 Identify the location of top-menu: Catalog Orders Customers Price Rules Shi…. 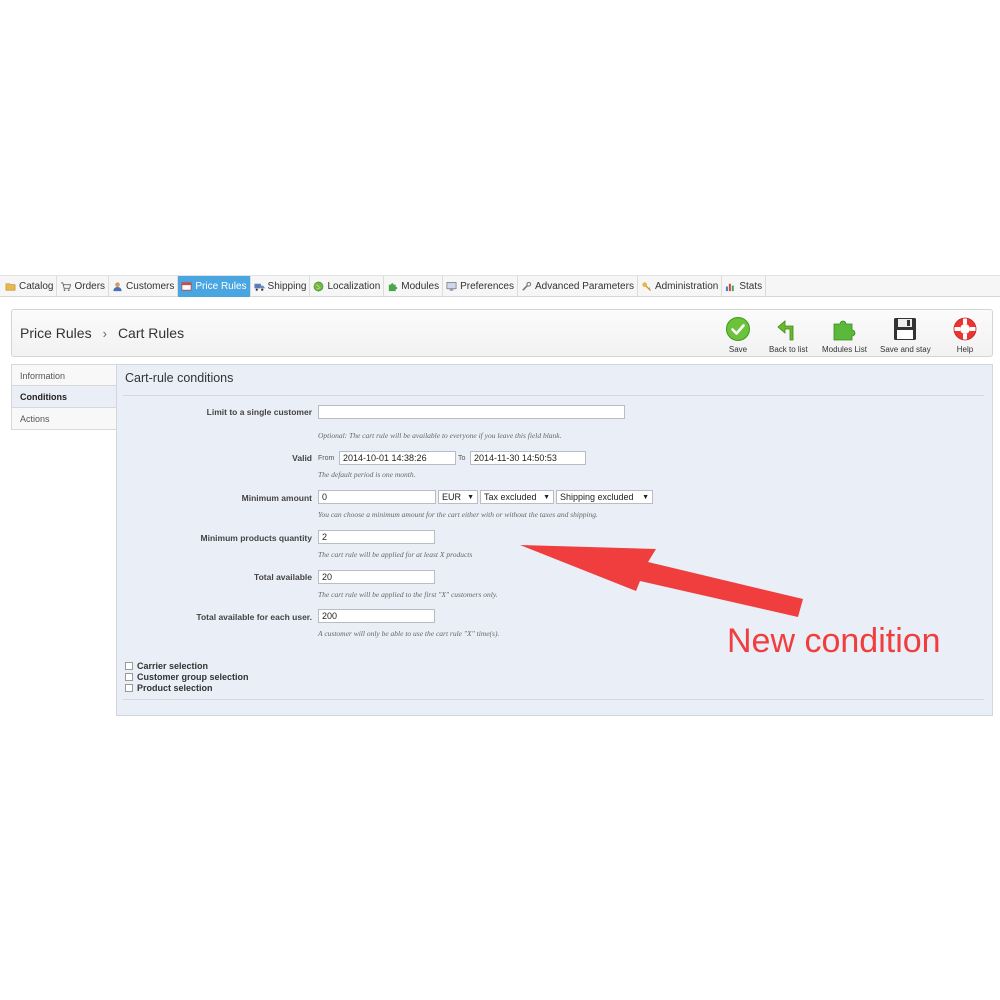
(500, 286).